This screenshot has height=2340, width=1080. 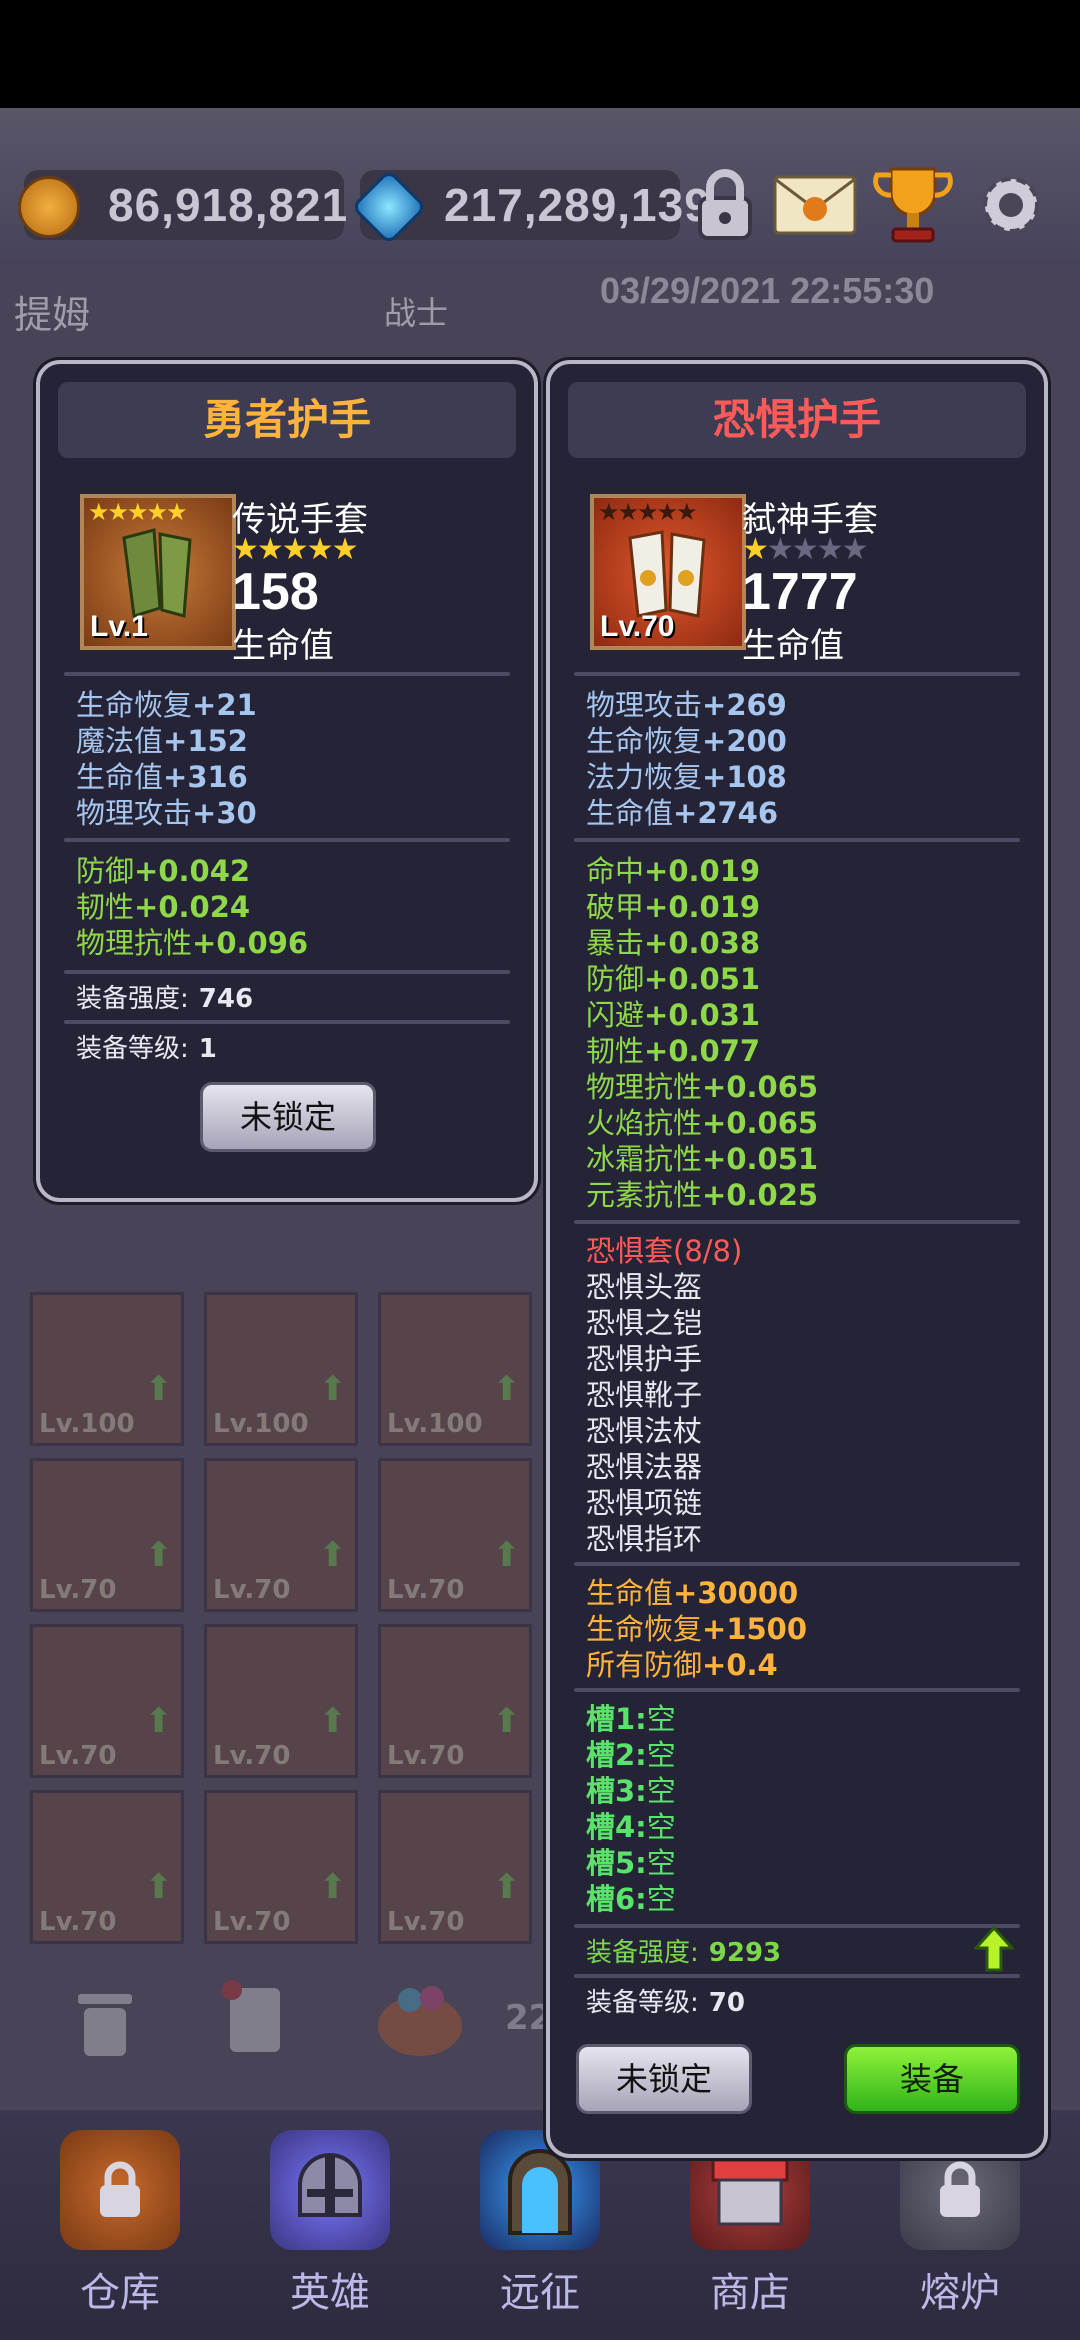 I want to click on trophy-icon, so click(x=913, y=205).